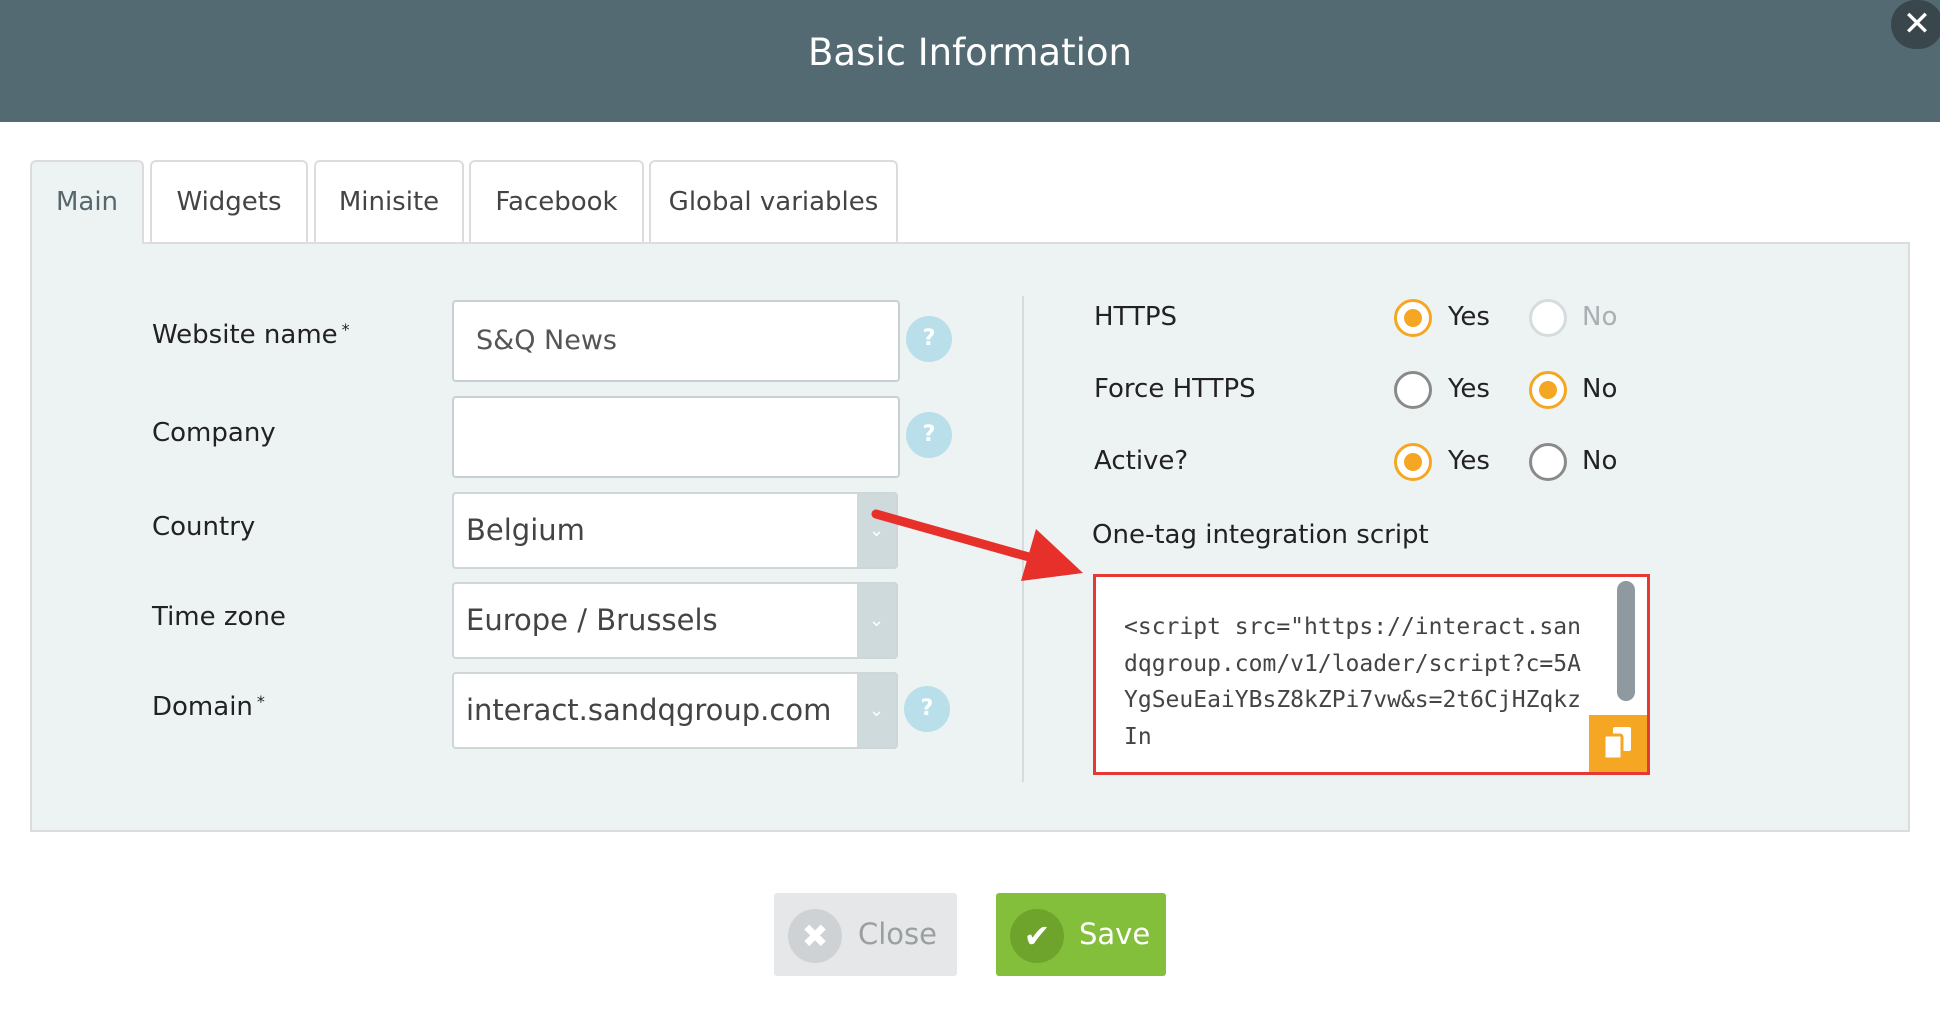 The height and width of the screenshot is (1010, 1940). What do you see at coordinates (1600, 389) in the screenshot?
I see `force-https-no-label: No` at bounding box center [1600, 389].